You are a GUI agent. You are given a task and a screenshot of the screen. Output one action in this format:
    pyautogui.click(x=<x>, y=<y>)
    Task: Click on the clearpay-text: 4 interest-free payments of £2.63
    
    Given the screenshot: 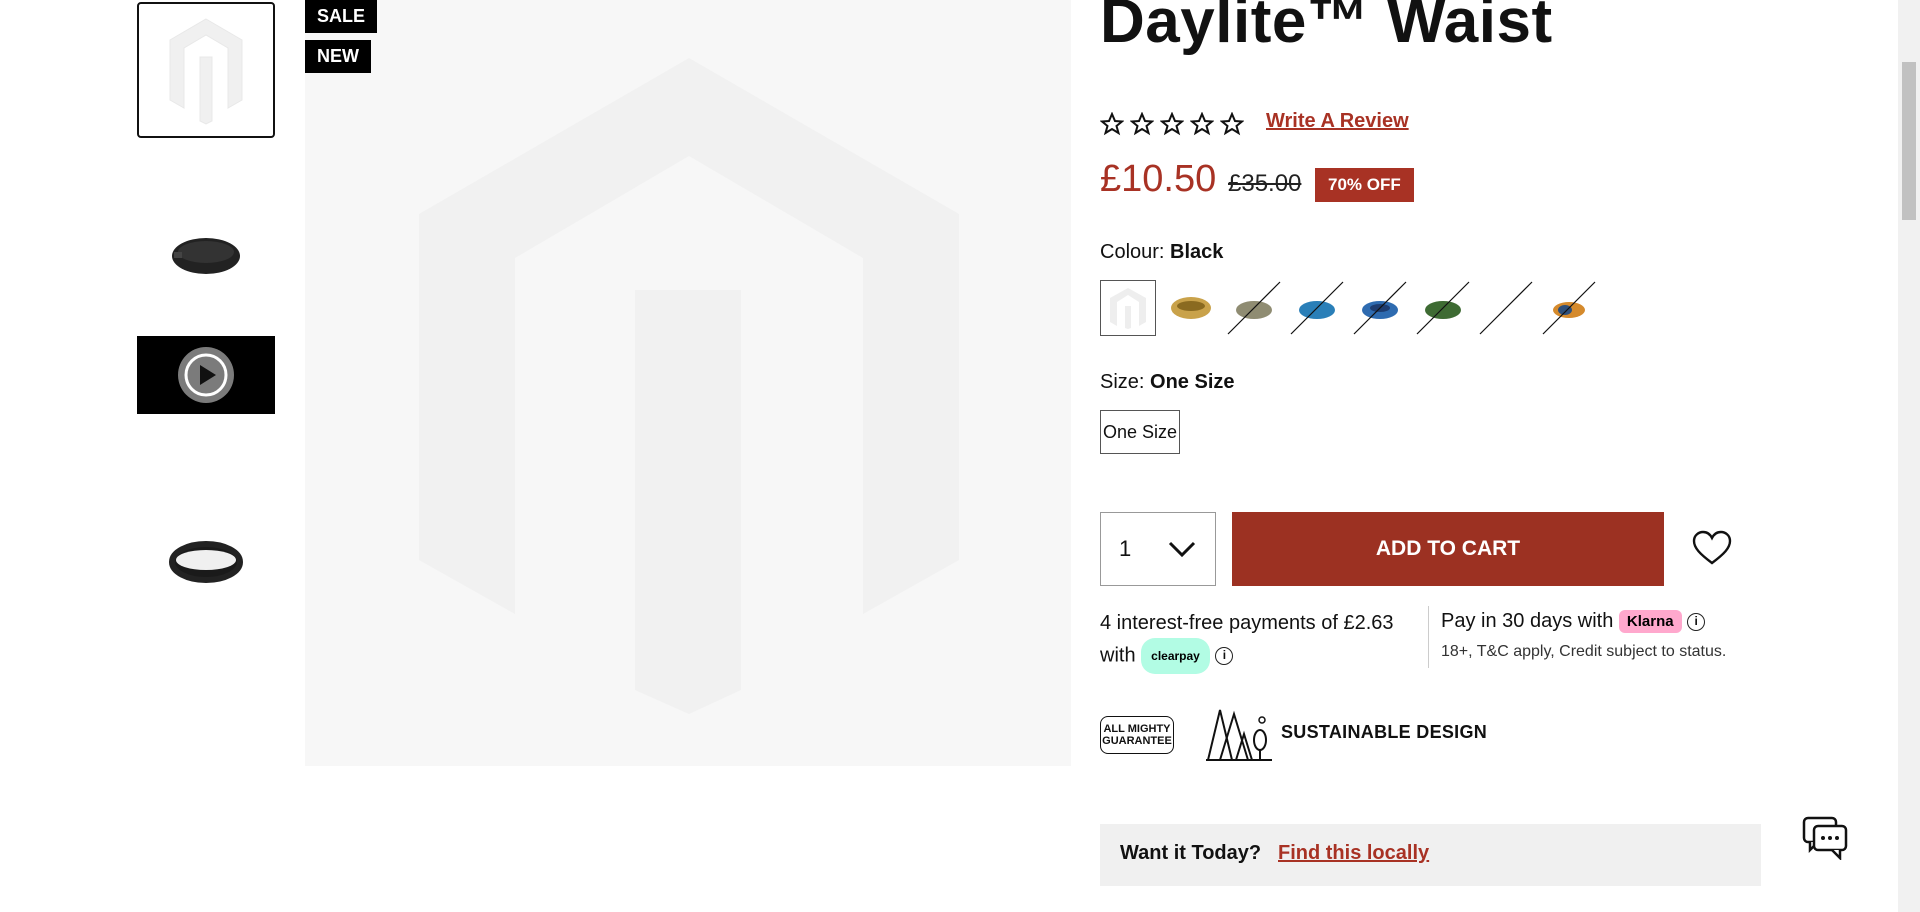 What is the action you would take?
    pyautogui.click(x=1247, y=623)
    